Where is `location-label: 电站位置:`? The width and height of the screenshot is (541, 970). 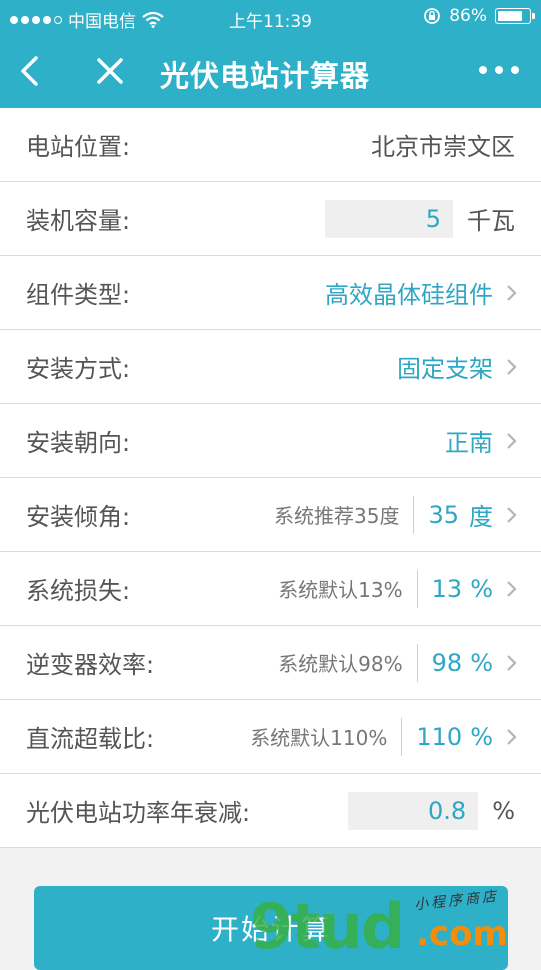
location-label: 电站位置: is located at coordinates (78, 147).